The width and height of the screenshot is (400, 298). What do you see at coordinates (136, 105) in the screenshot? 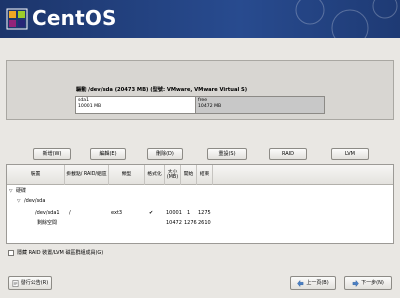
I see `partition-sda1: sda1 10001 MB` at bounding box center [136, 105].